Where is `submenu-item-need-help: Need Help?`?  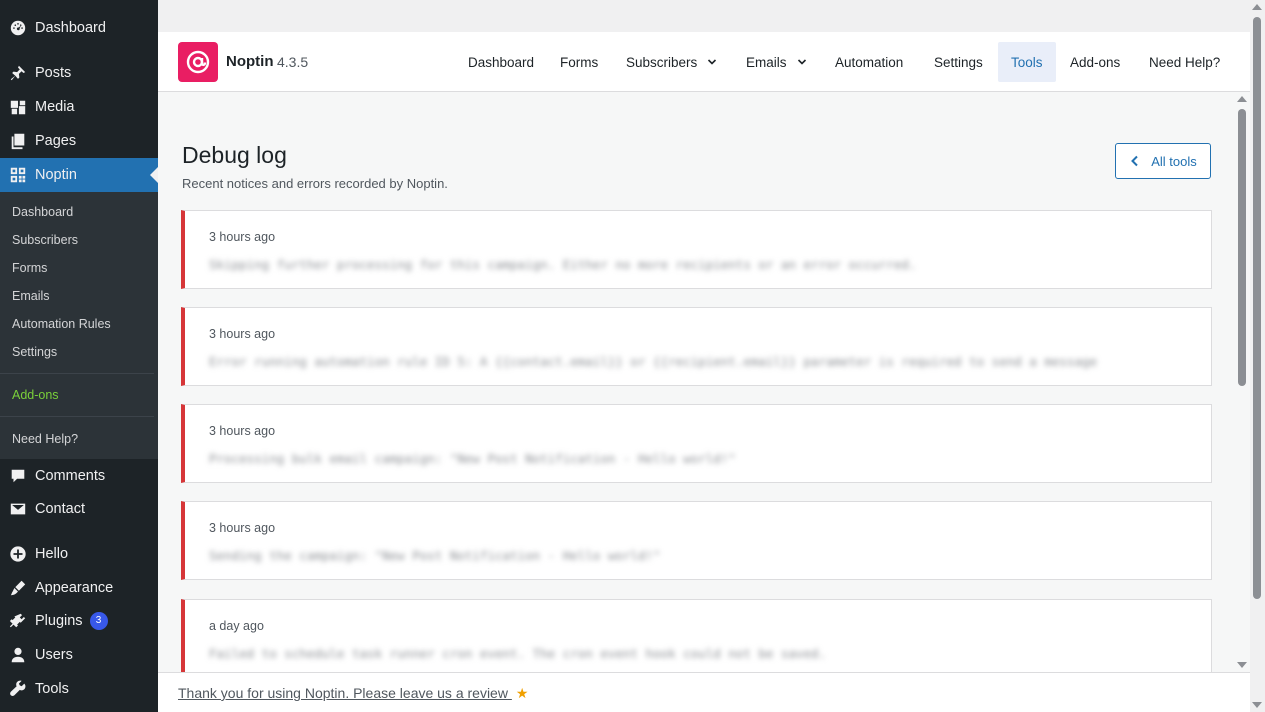 submenu-item-need-help: Need Help? is located at coordinates (45, 439).